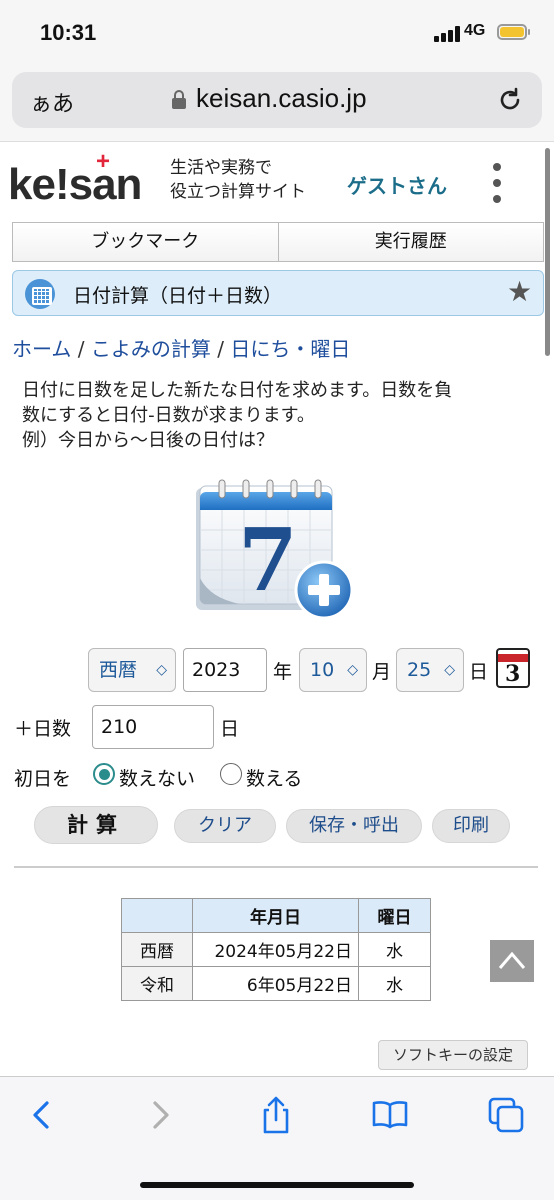  I want to click on result-era: 令和, so click(157, 983).